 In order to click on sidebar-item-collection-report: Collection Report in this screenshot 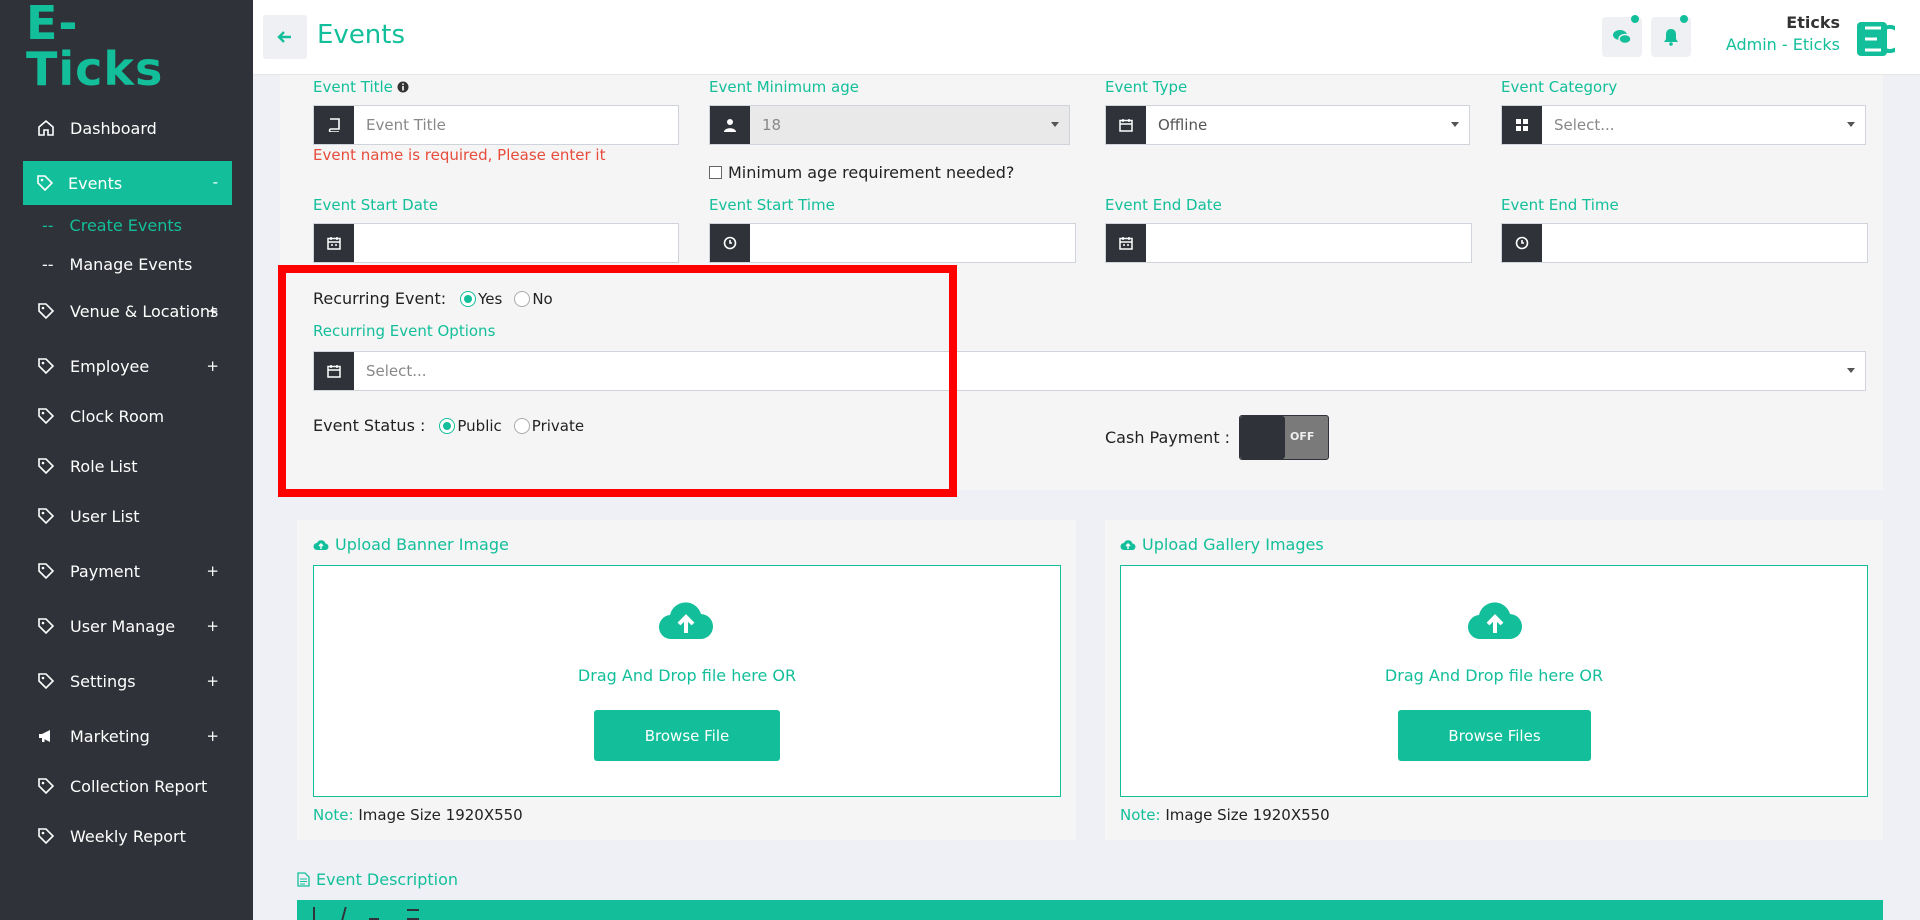, I will do `click(126, 786)`.